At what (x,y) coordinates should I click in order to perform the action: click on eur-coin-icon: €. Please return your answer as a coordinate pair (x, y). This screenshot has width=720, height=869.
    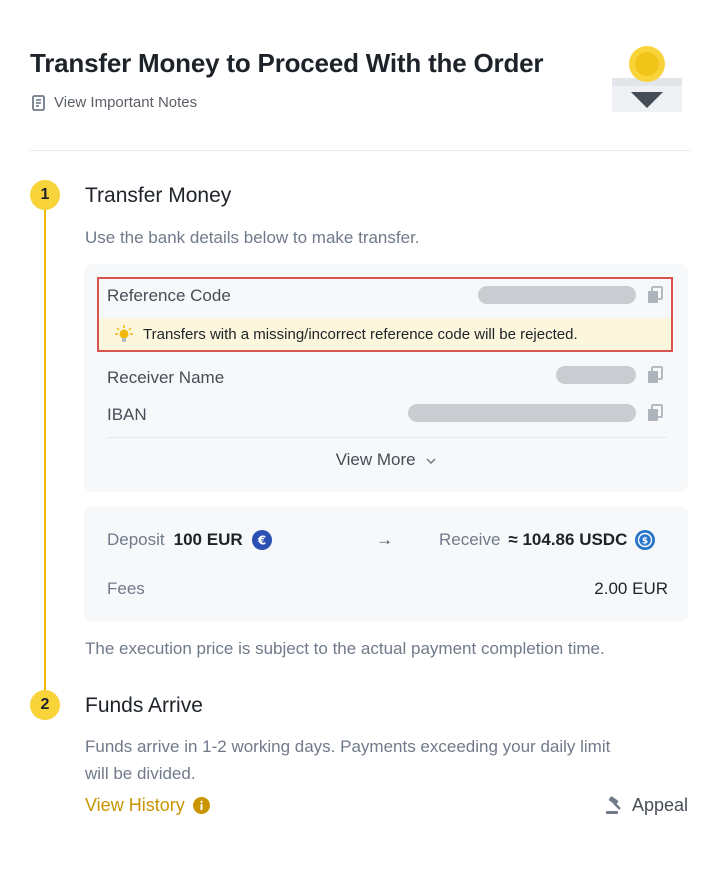
    Looking at the image, I should click on (261, 540).